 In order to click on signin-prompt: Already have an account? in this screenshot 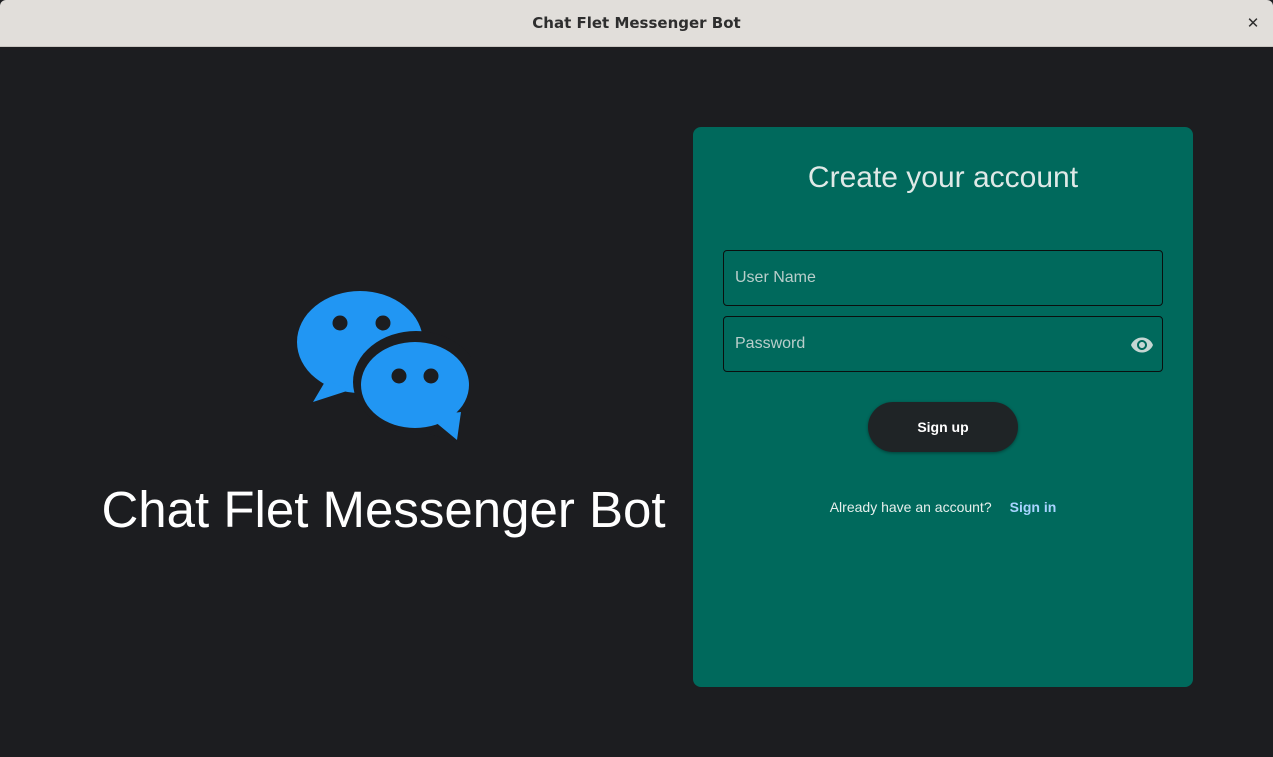, I will do `click(910, 507)`.